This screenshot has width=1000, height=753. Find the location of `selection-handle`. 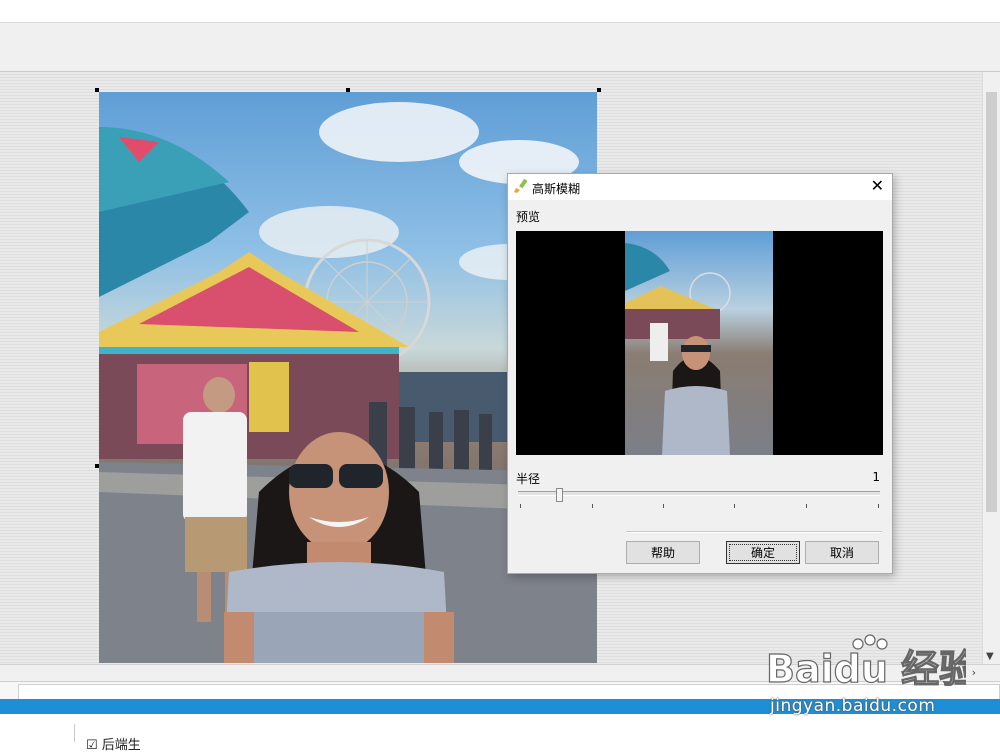

selection-handle is located at coordinates (599, 90).